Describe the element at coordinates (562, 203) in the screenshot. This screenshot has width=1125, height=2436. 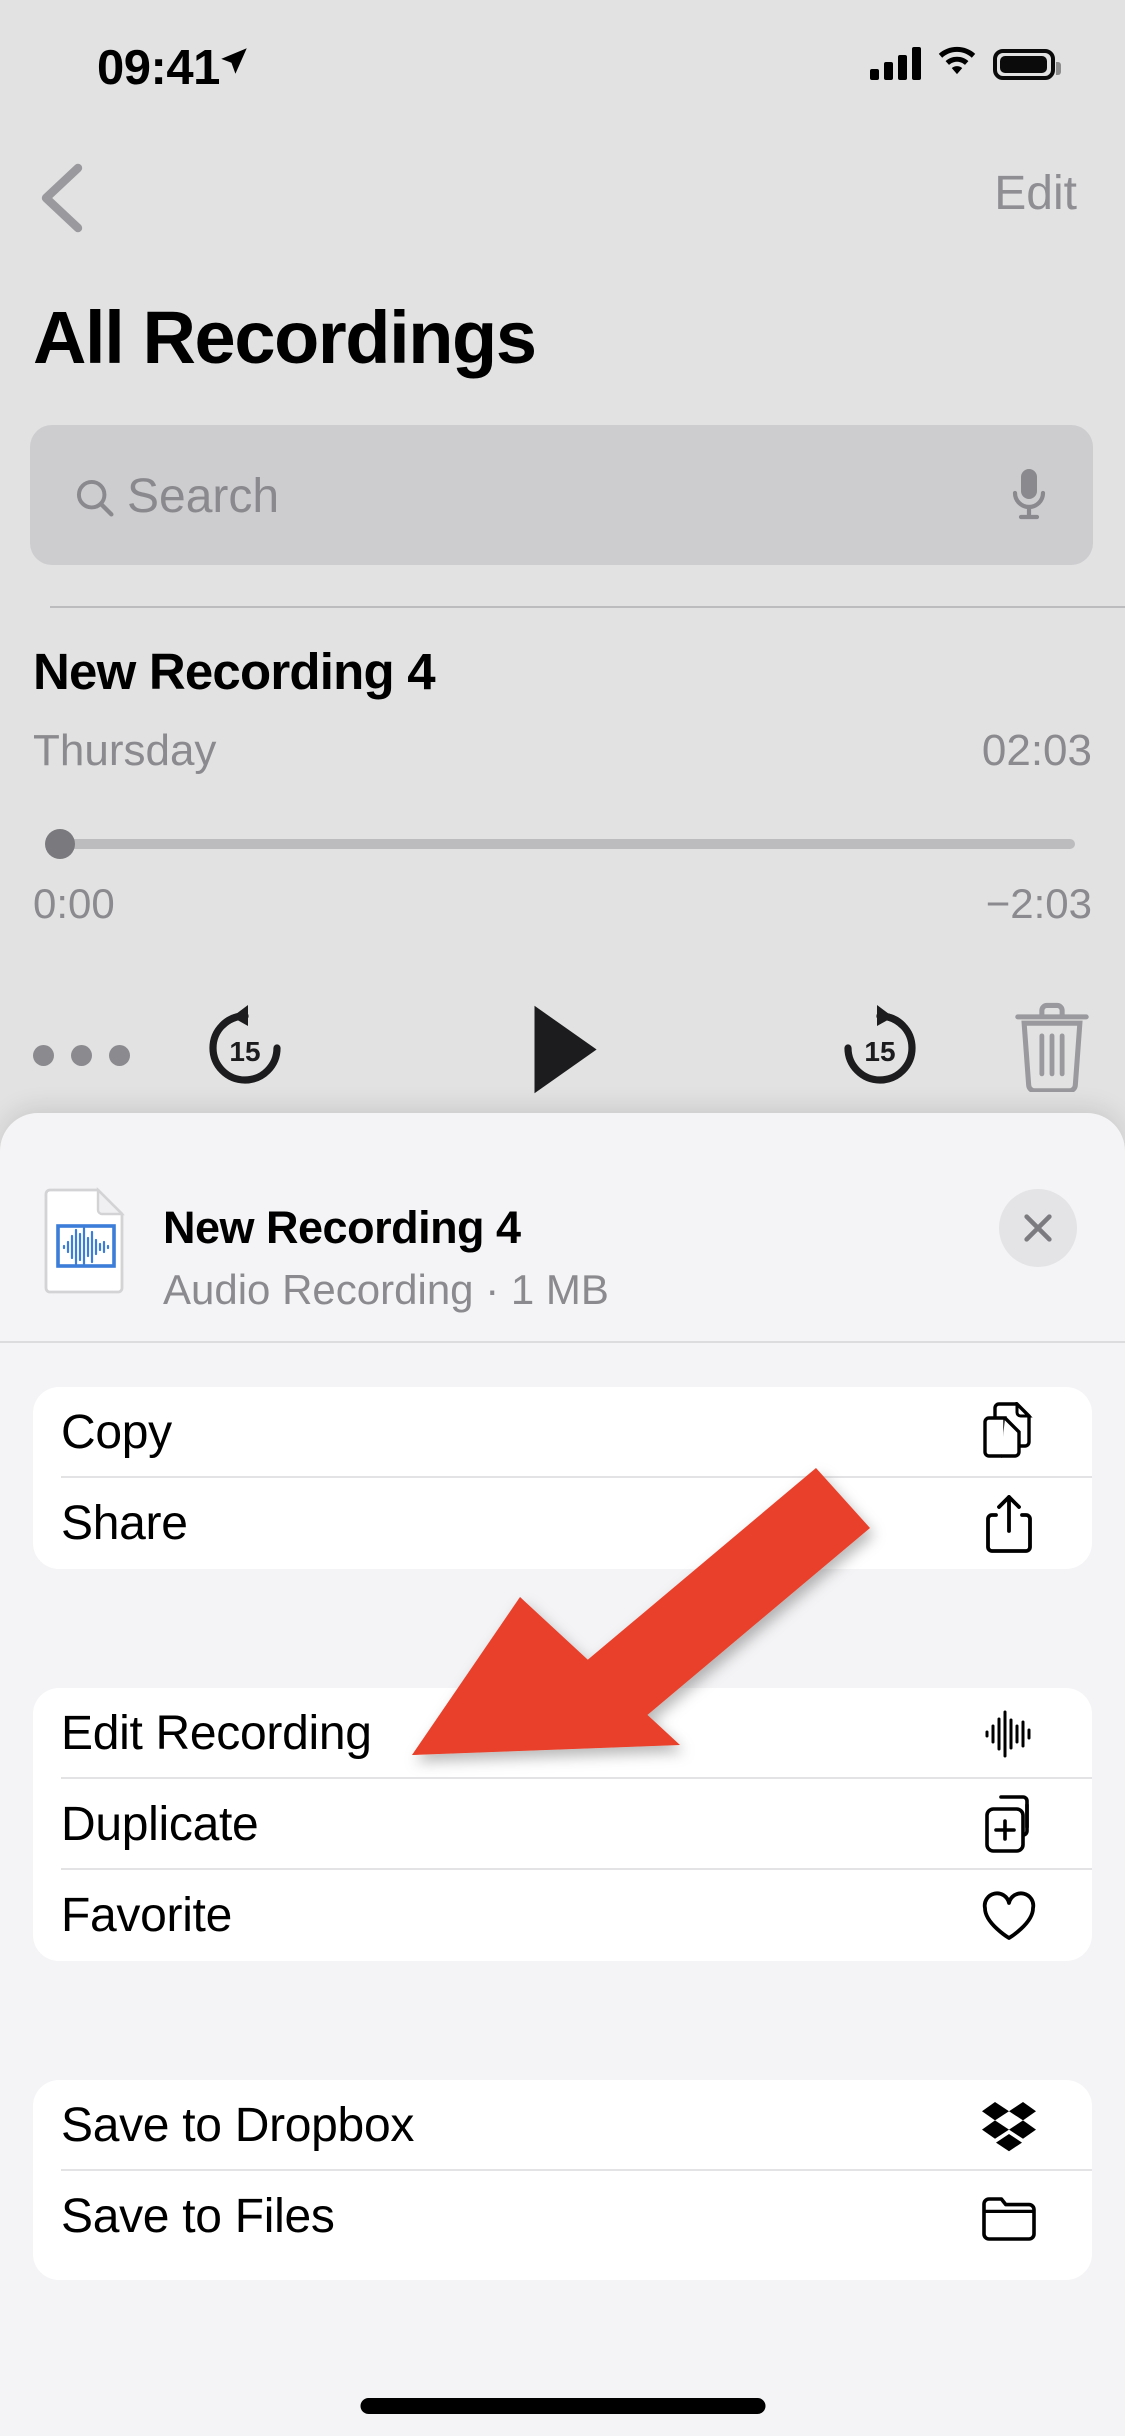
I see `navigation-bar: Edit` at that location.